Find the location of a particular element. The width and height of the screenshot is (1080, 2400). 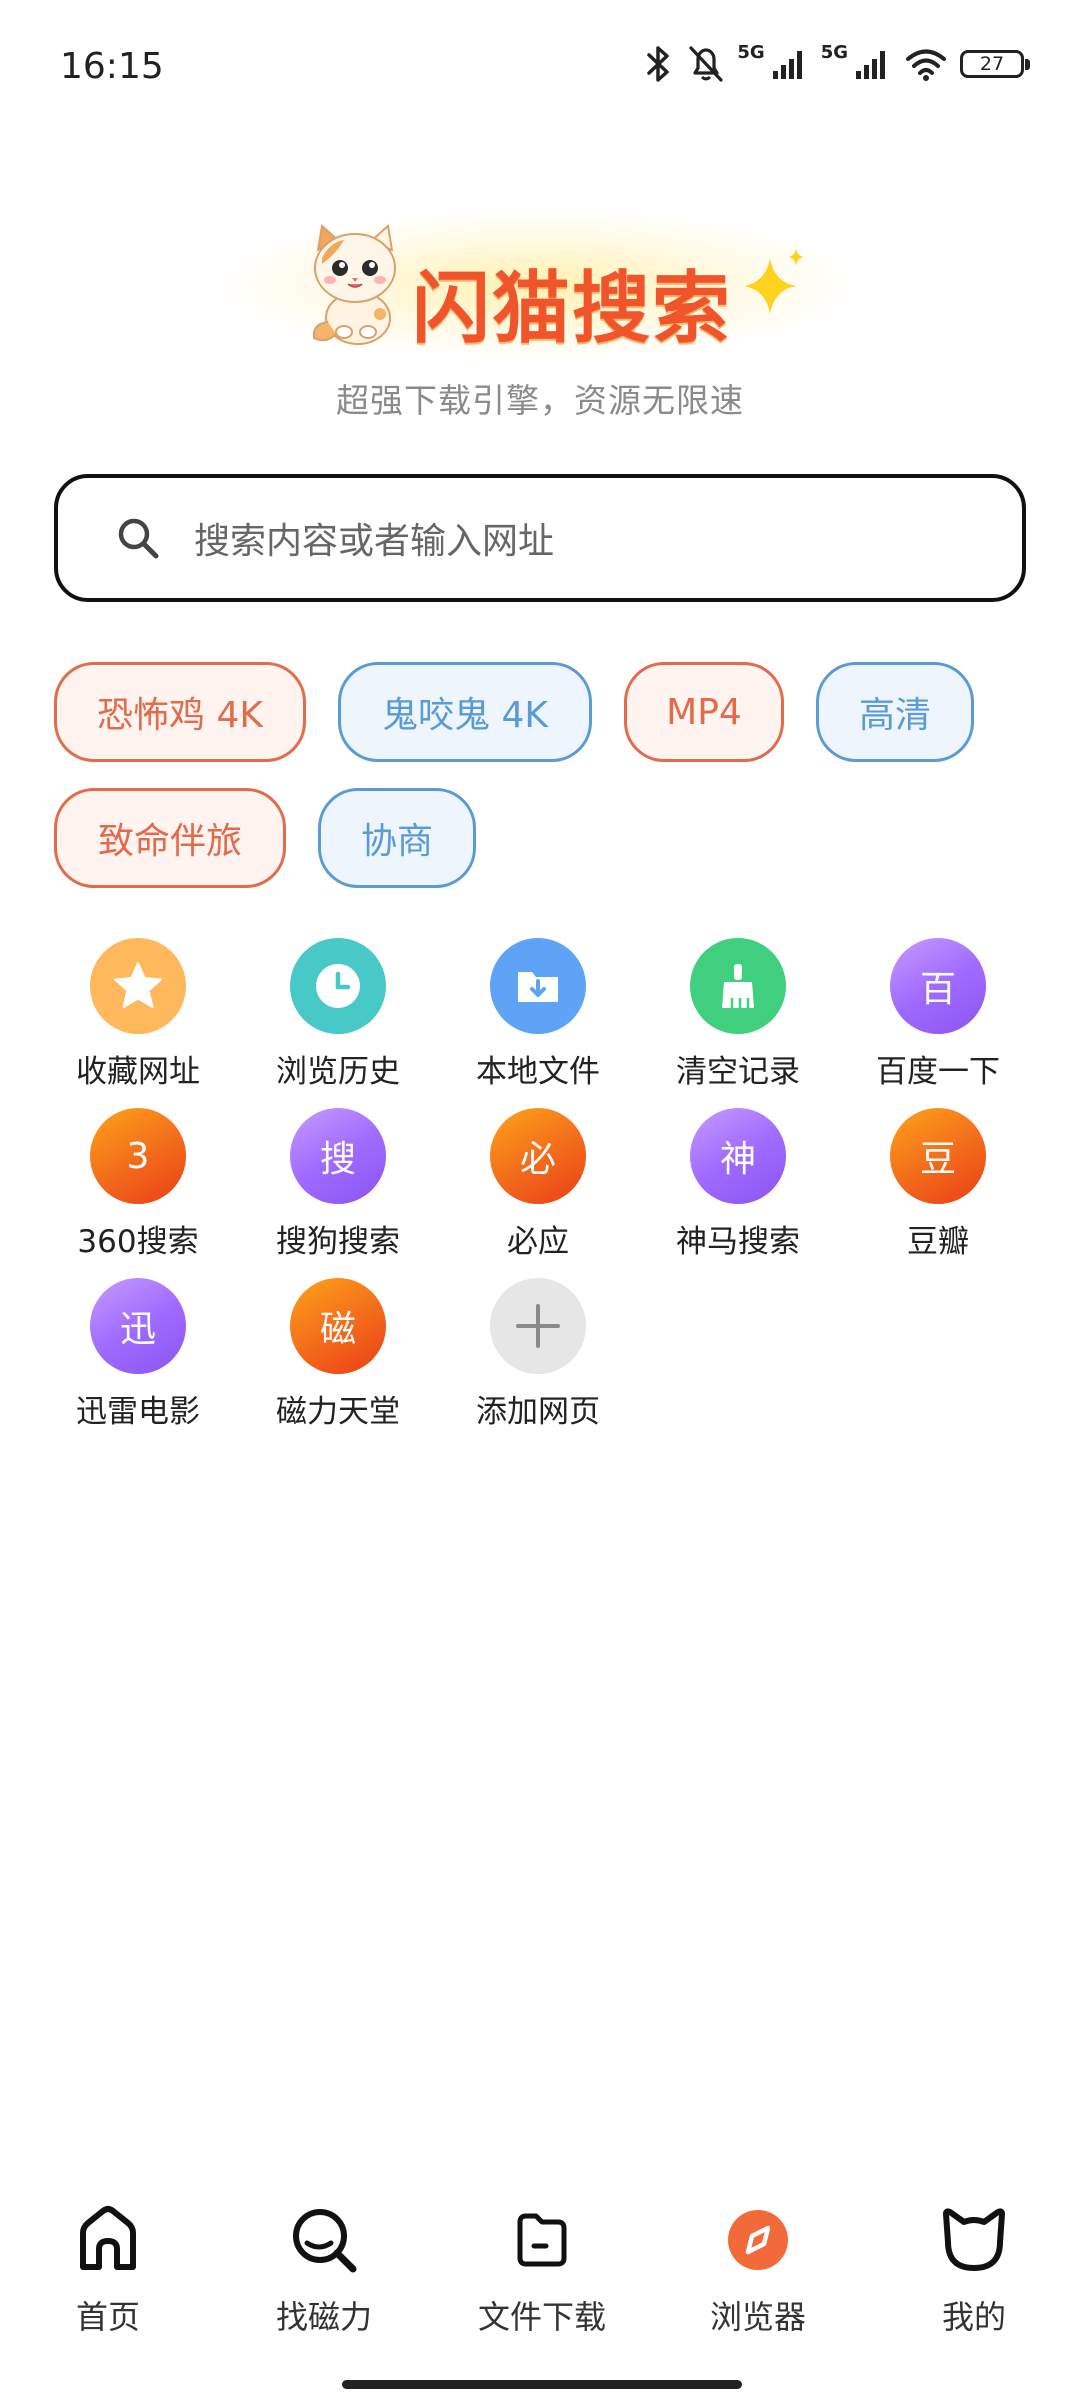

shortcut-label: 必应 is located at coordinates (538, 1242).